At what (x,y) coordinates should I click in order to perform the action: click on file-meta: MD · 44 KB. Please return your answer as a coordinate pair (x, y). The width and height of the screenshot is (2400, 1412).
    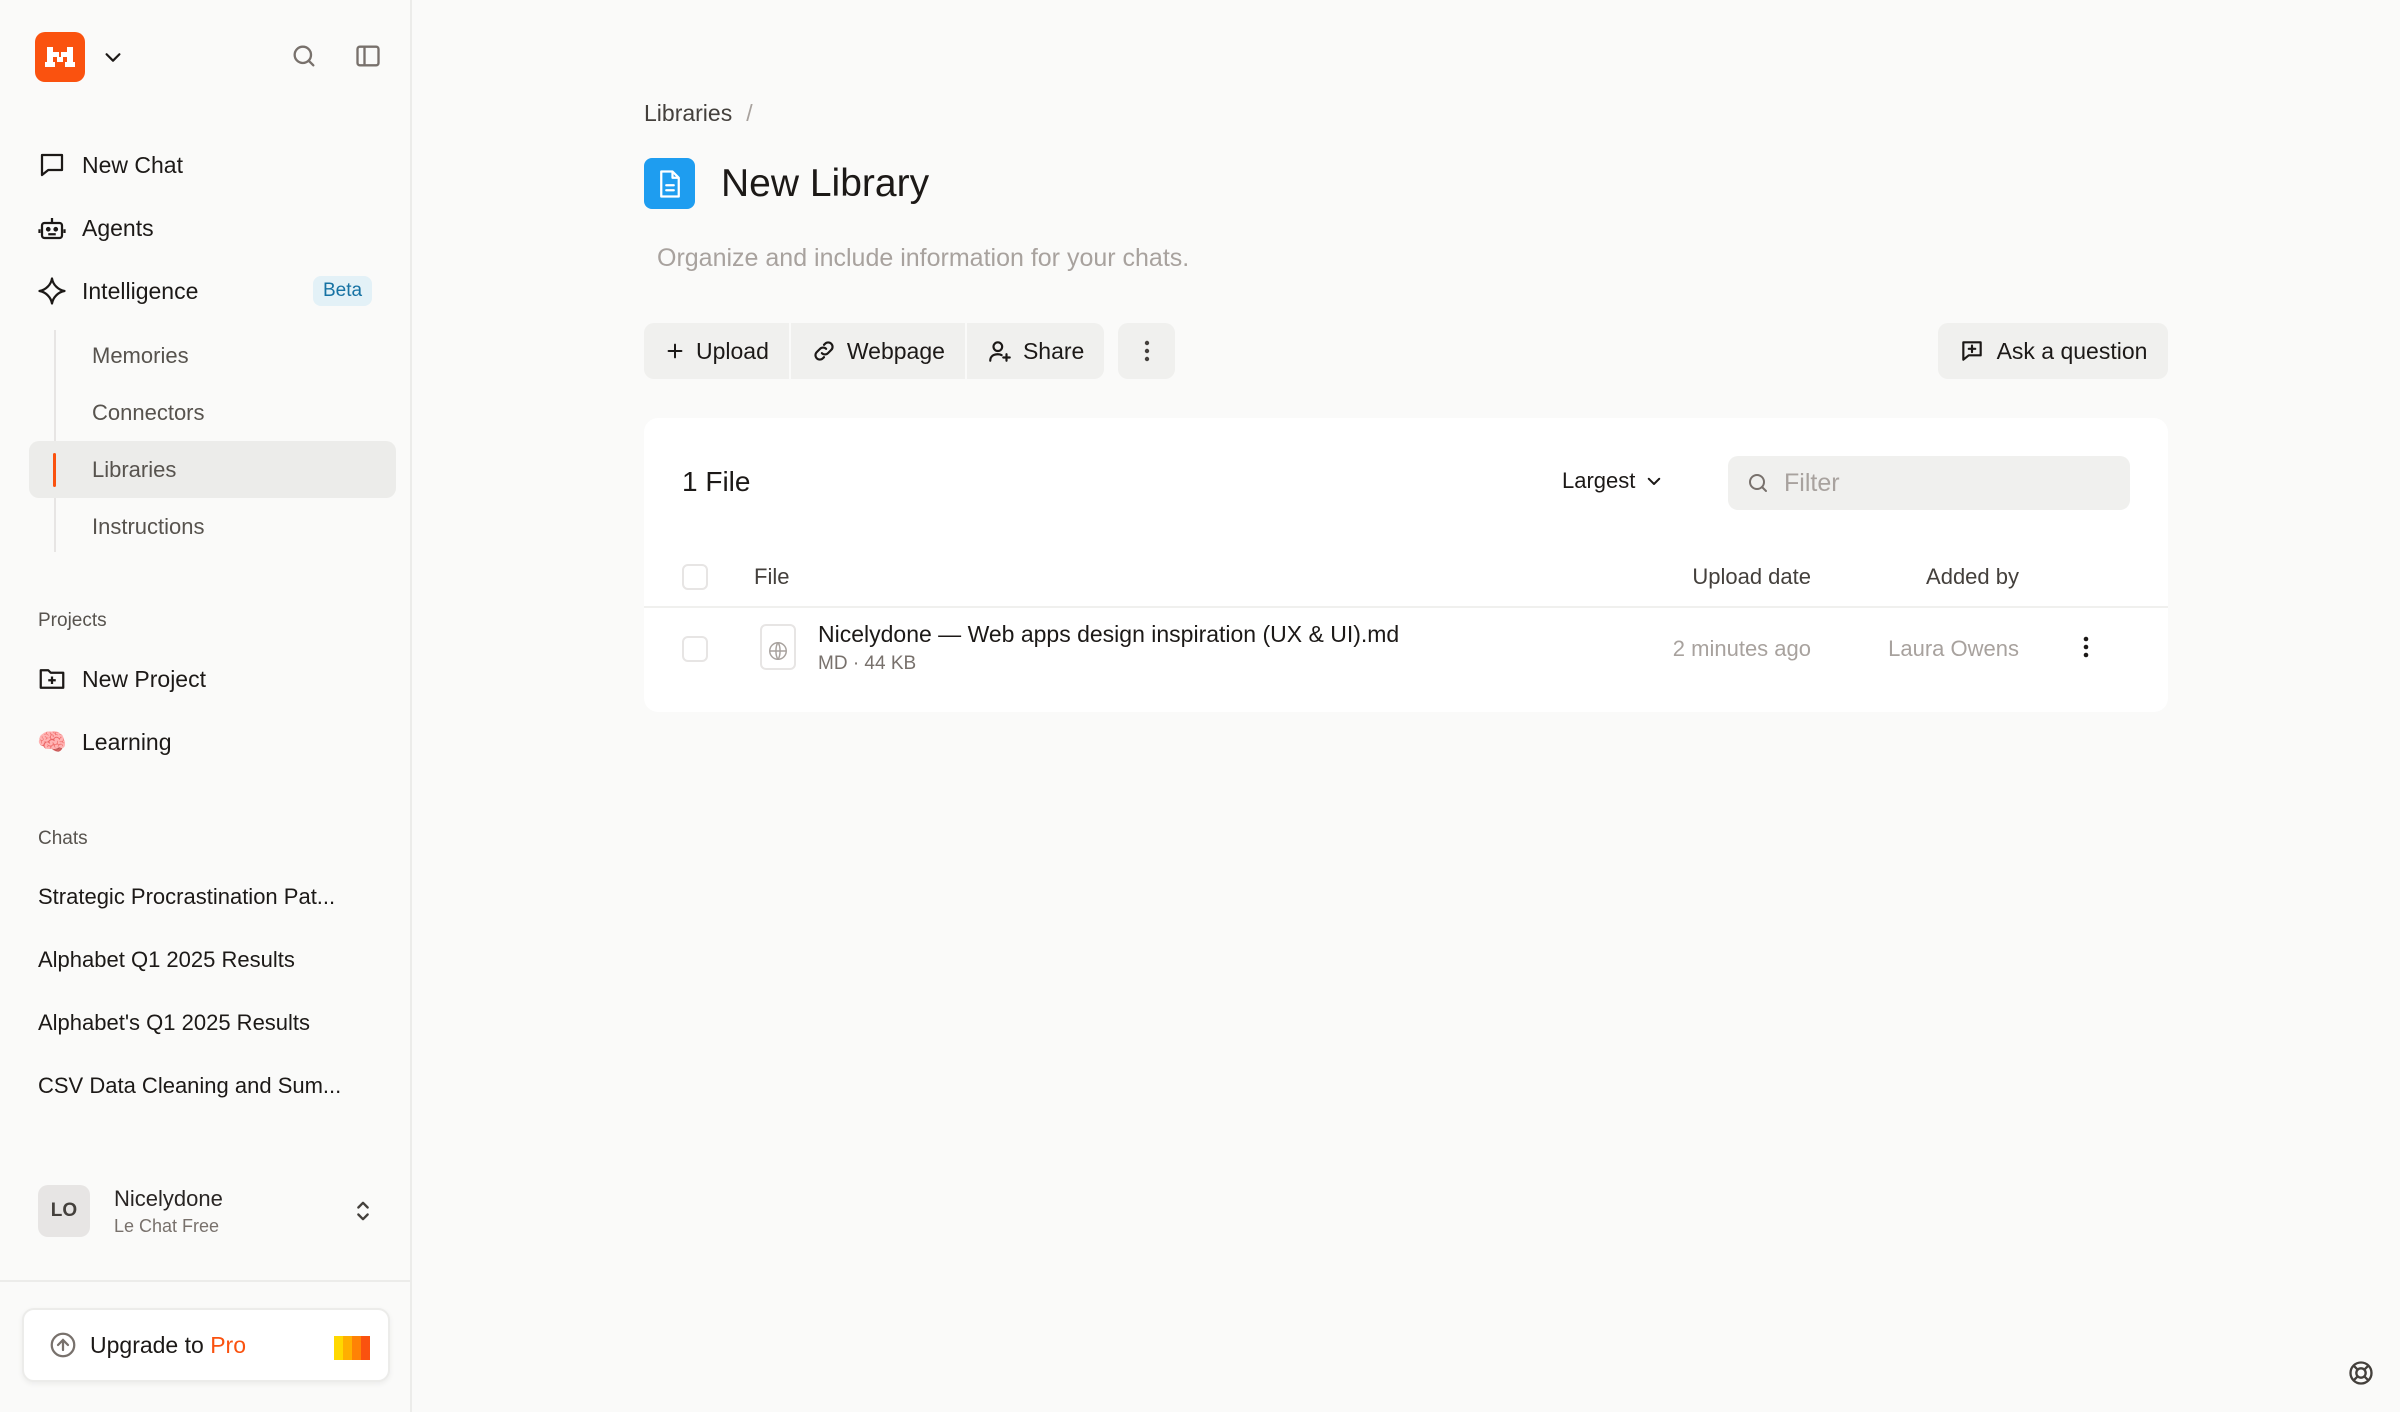
    Looking at the image, I should click on (867, 663).